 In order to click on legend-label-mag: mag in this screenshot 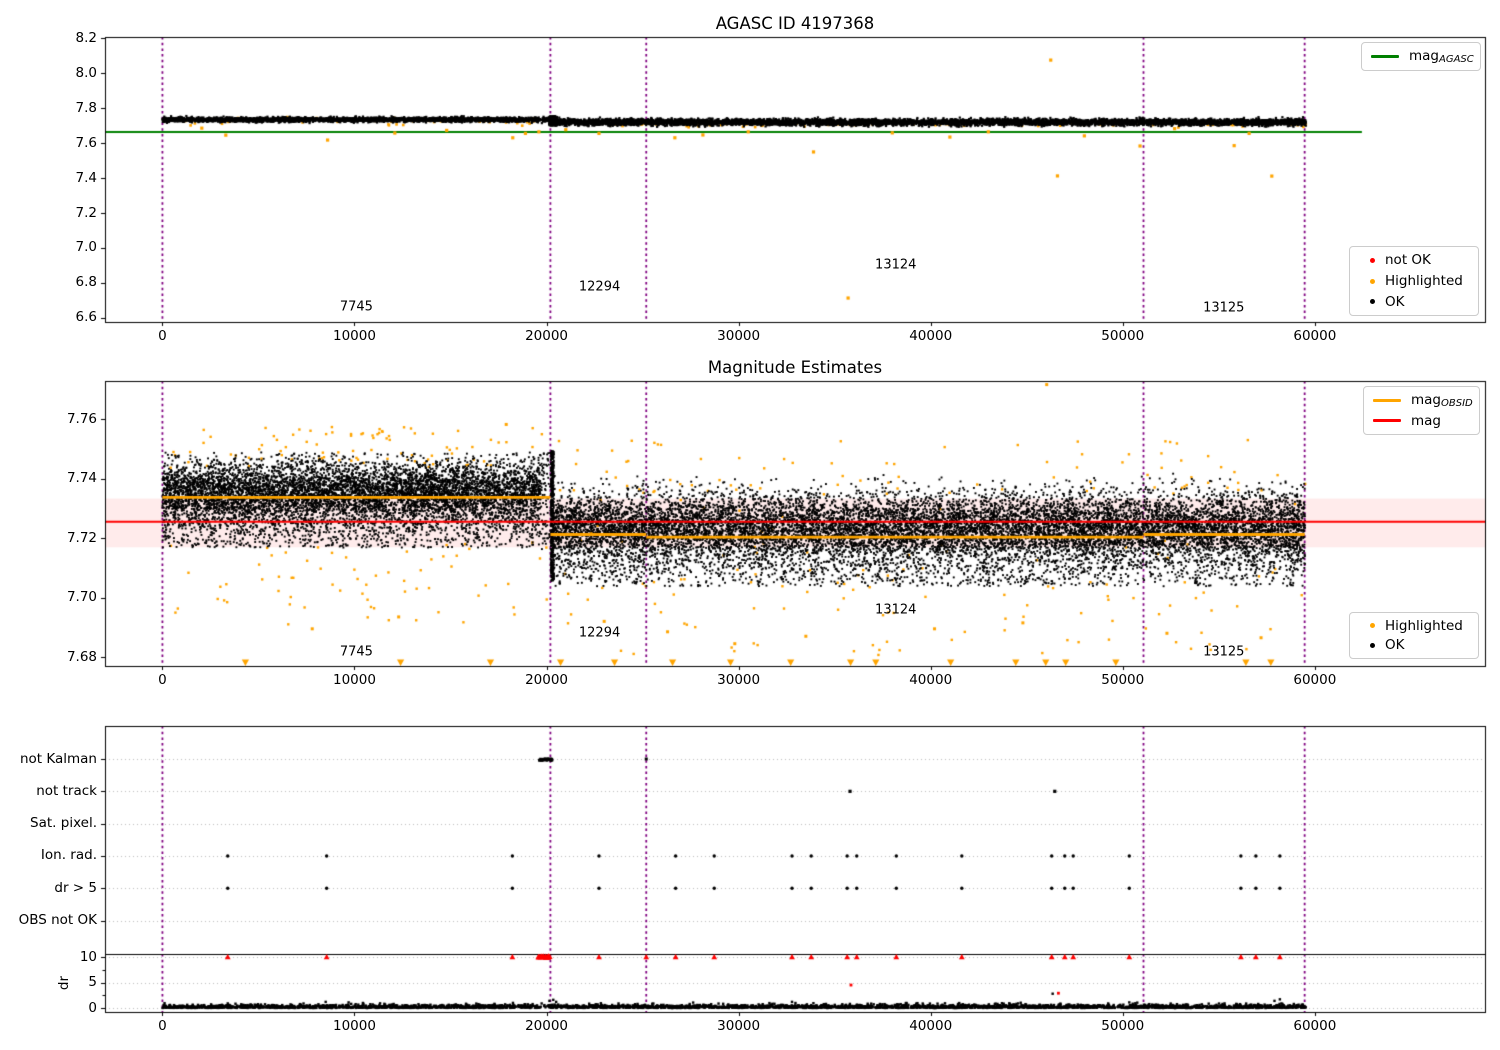, I will do `click(1426, 421)`.